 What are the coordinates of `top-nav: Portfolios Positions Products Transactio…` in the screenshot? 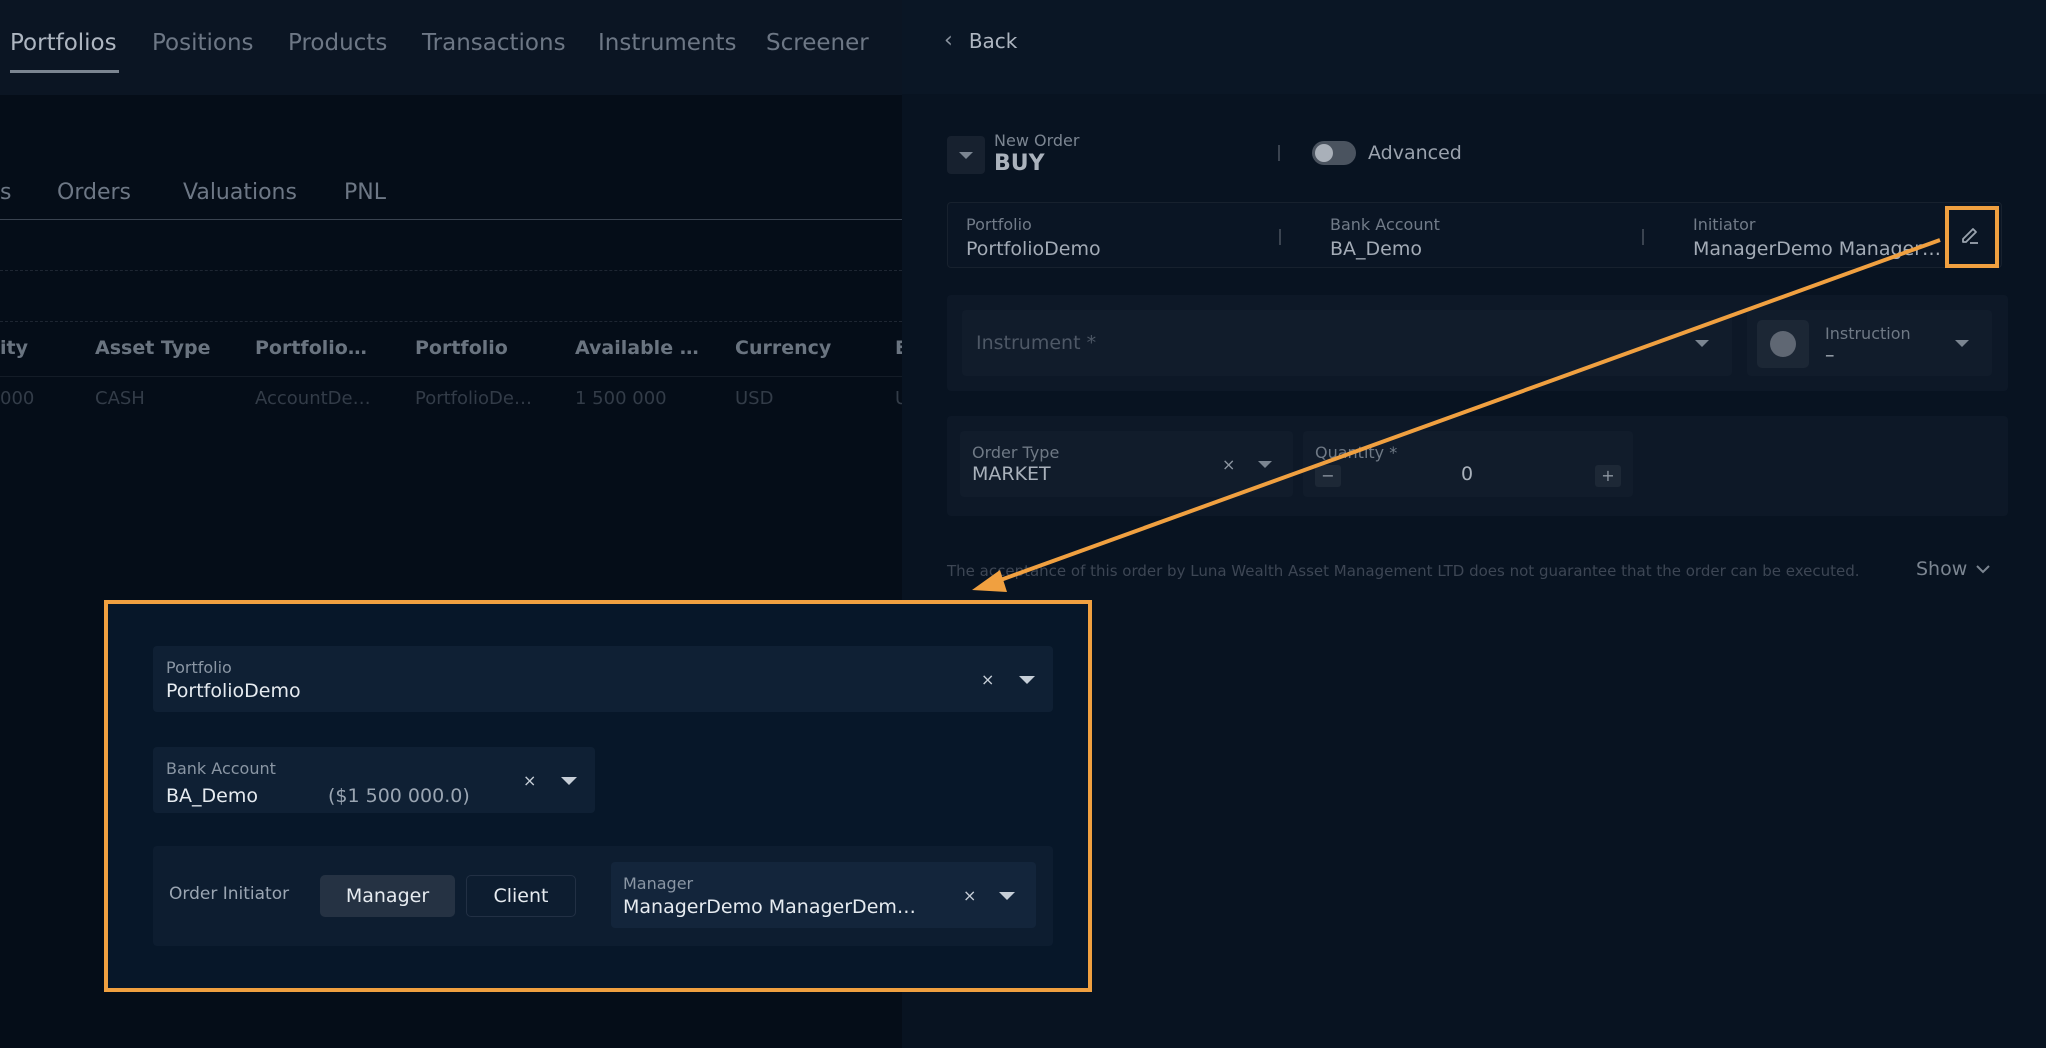 It's located at (451, 47).